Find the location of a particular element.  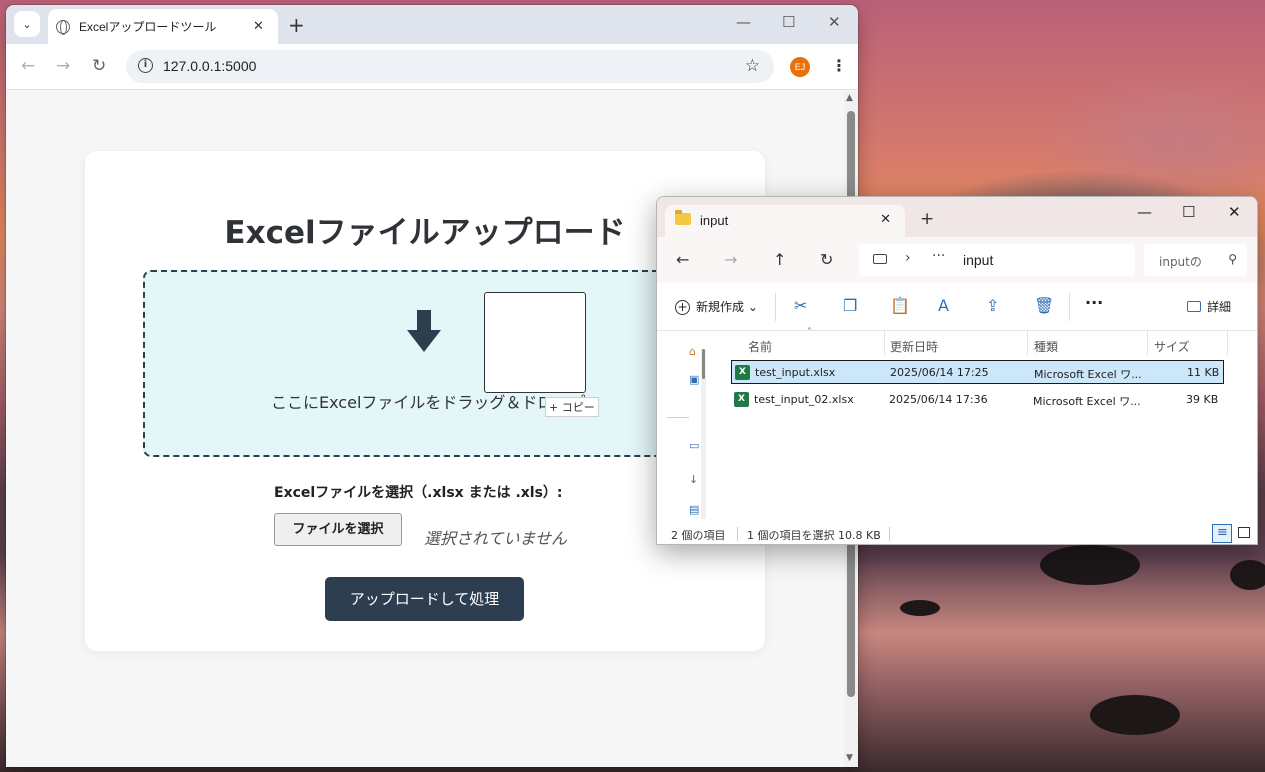

gallery-icon: ▣ is located at coordinates (694, 379).